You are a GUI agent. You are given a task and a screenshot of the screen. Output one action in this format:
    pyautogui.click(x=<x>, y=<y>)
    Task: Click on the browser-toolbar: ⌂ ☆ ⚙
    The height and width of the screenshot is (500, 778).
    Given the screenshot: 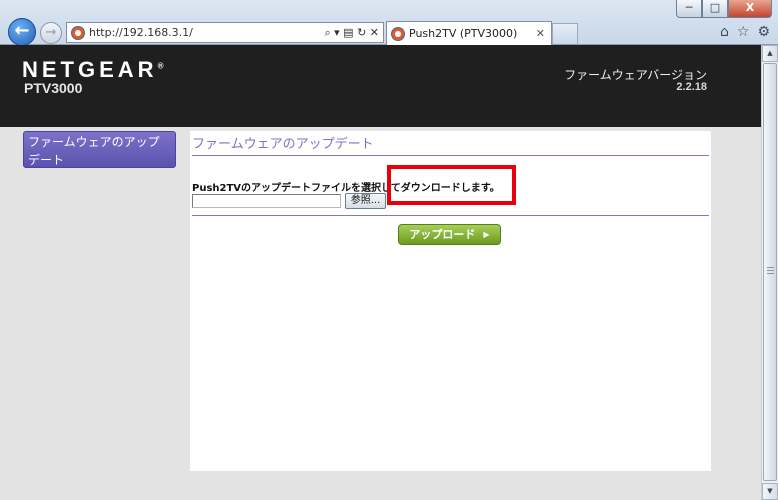 What is the action you would take?
    pyautogui.click(x=745, y=32)
    